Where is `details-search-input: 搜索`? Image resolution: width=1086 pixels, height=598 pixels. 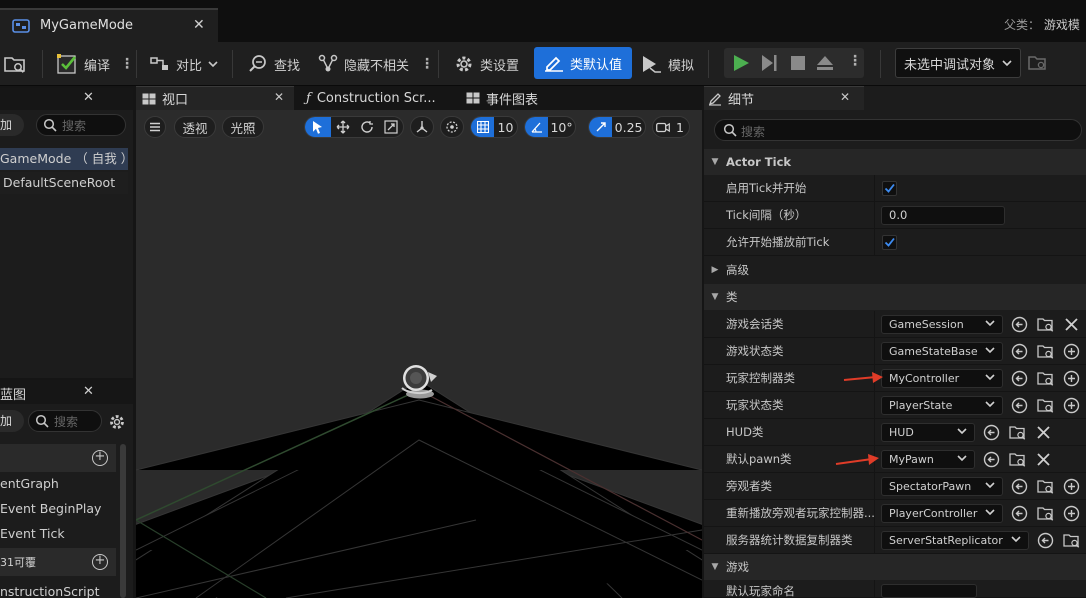 details-search-input: 搜索 is located at coordinates (898, 130).